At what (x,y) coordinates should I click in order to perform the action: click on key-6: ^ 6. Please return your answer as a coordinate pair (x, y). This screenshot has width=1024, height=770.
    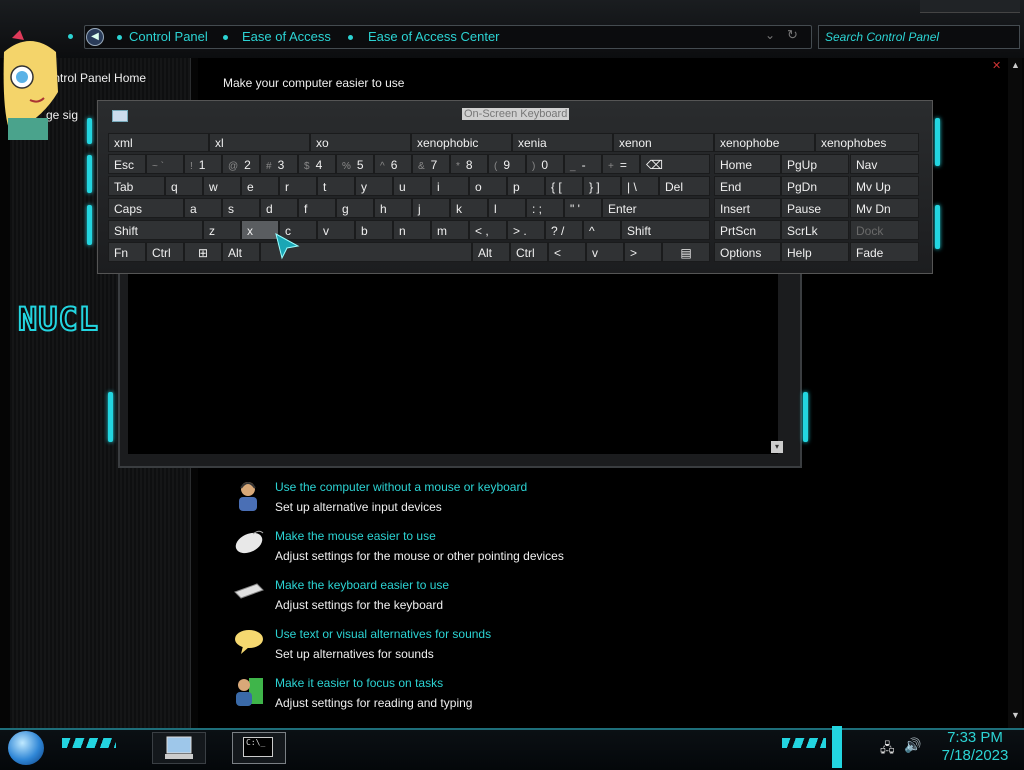
    Looking at the image, I should click on (393, 164).